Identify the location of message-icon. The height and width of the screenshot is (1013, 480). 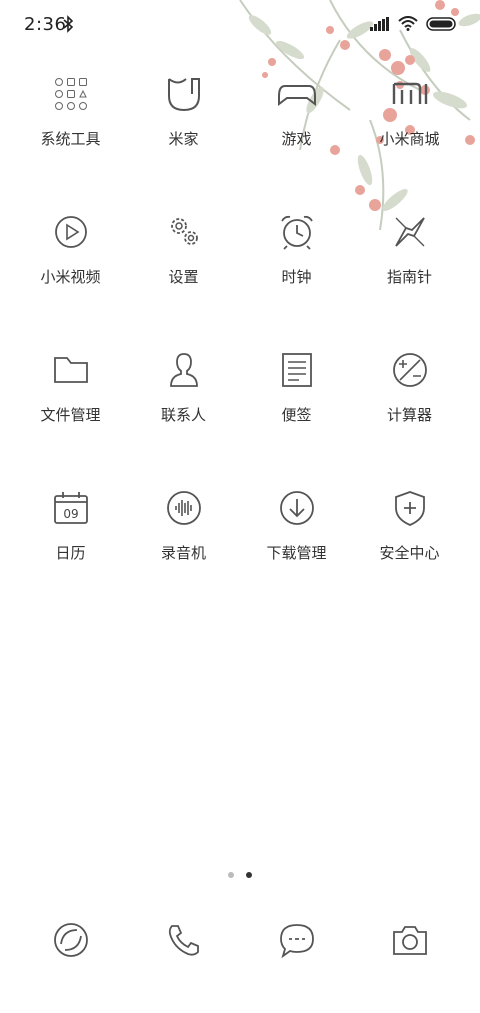
(297, 940).